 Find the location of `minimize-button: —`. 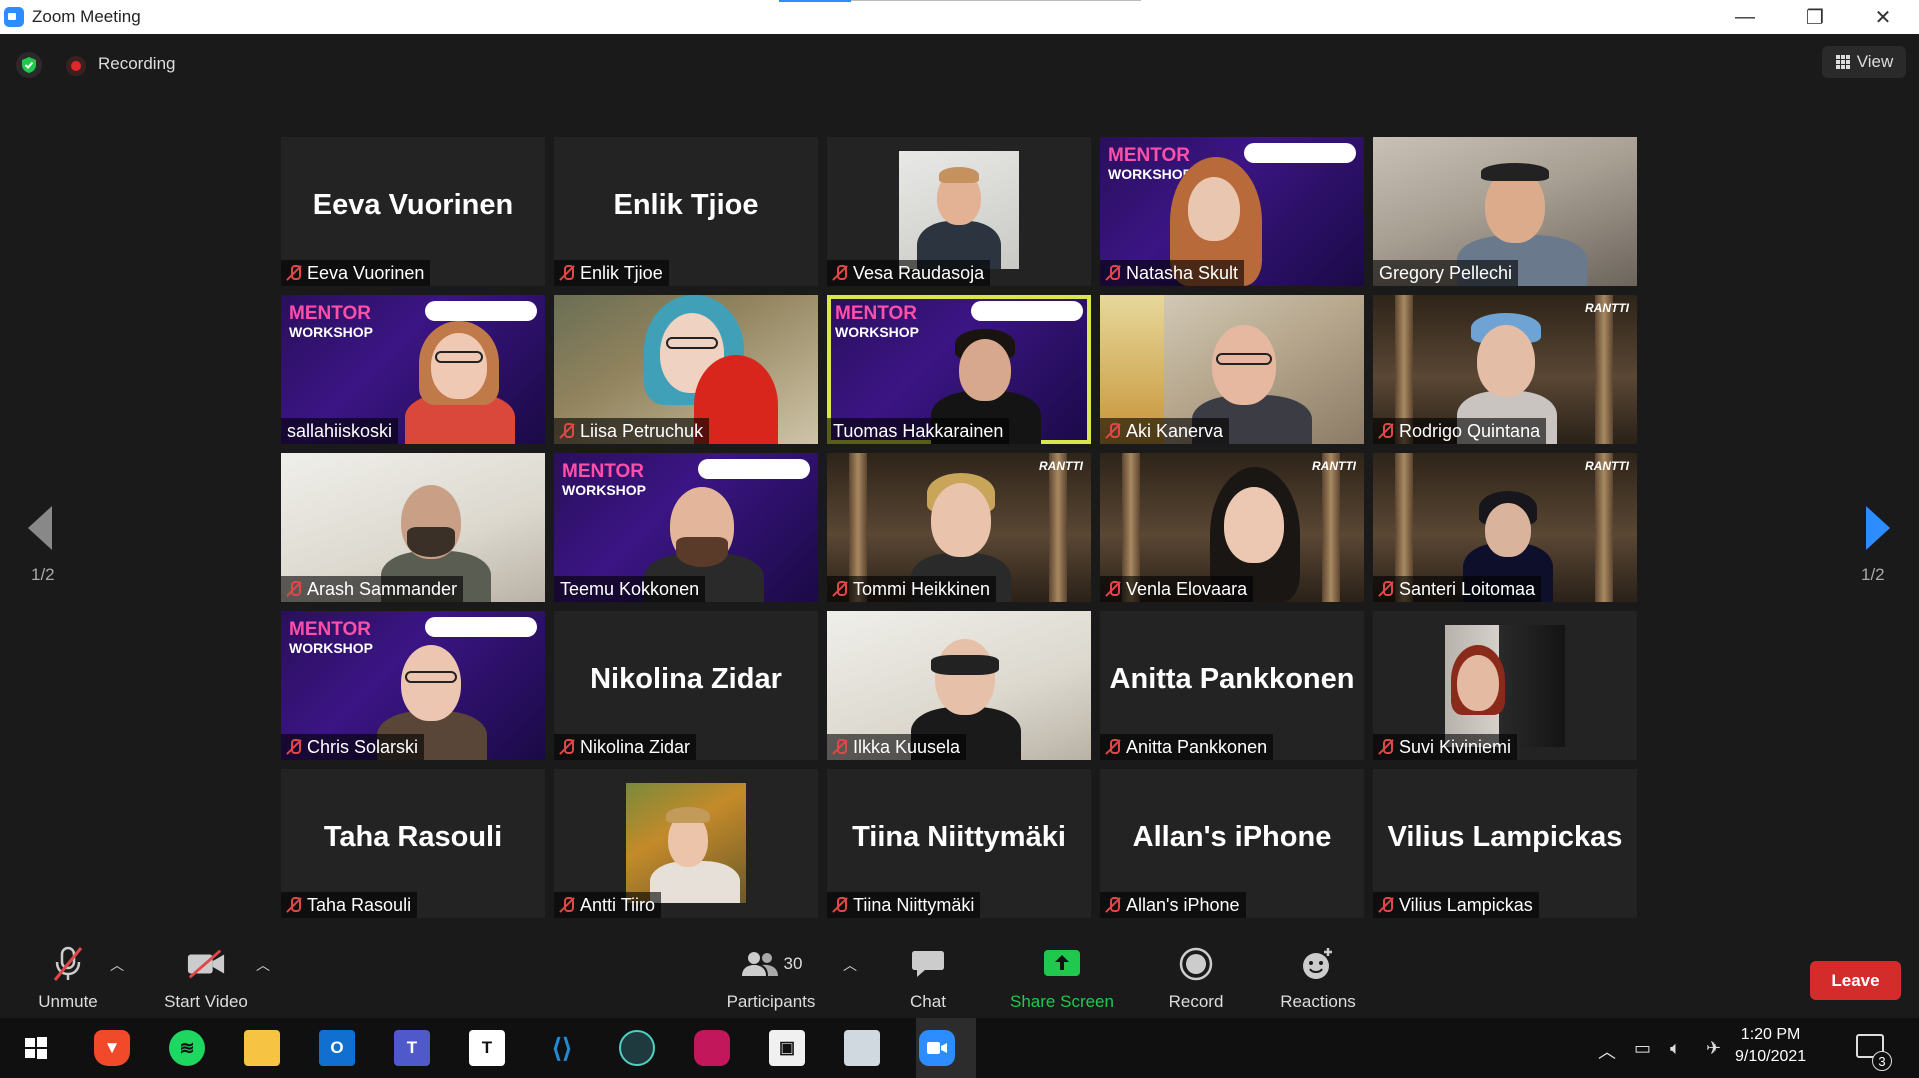

minimize-button: — is located at coordinates (1745, 17).